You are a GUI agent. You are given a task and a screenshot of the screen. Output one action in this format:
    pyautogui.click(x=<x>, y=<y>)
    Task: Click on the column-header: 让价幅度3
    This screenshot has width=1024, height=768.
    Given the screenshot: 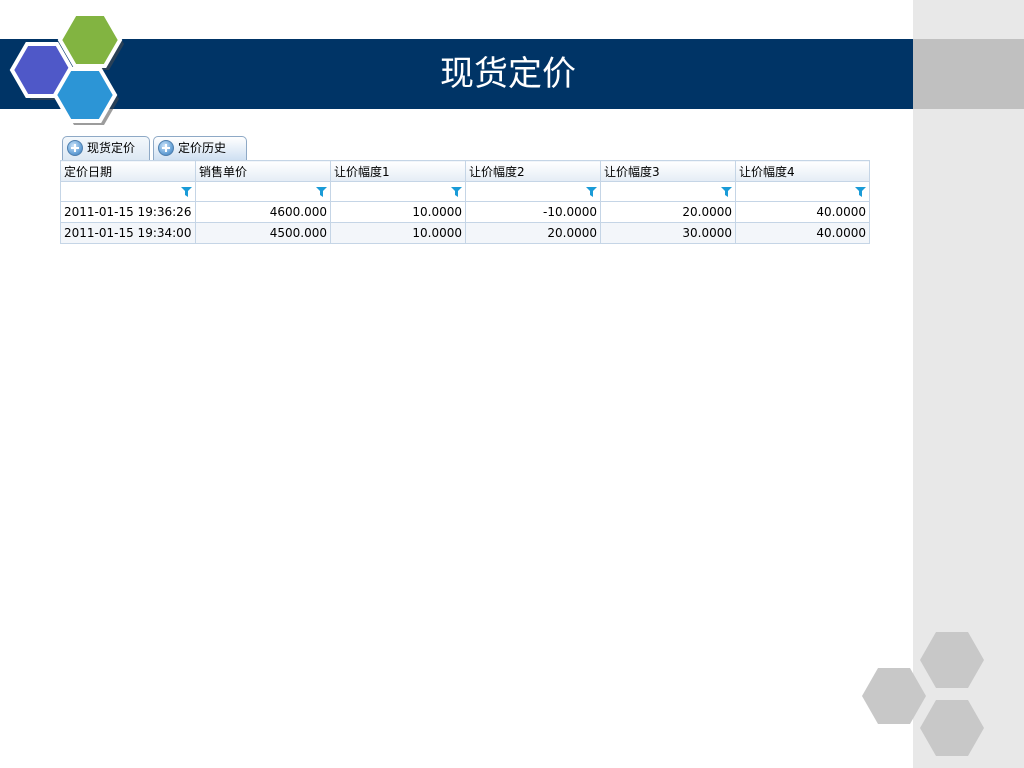 What is the action you would take?
    pyautogui.click(x=668, y=171)
    